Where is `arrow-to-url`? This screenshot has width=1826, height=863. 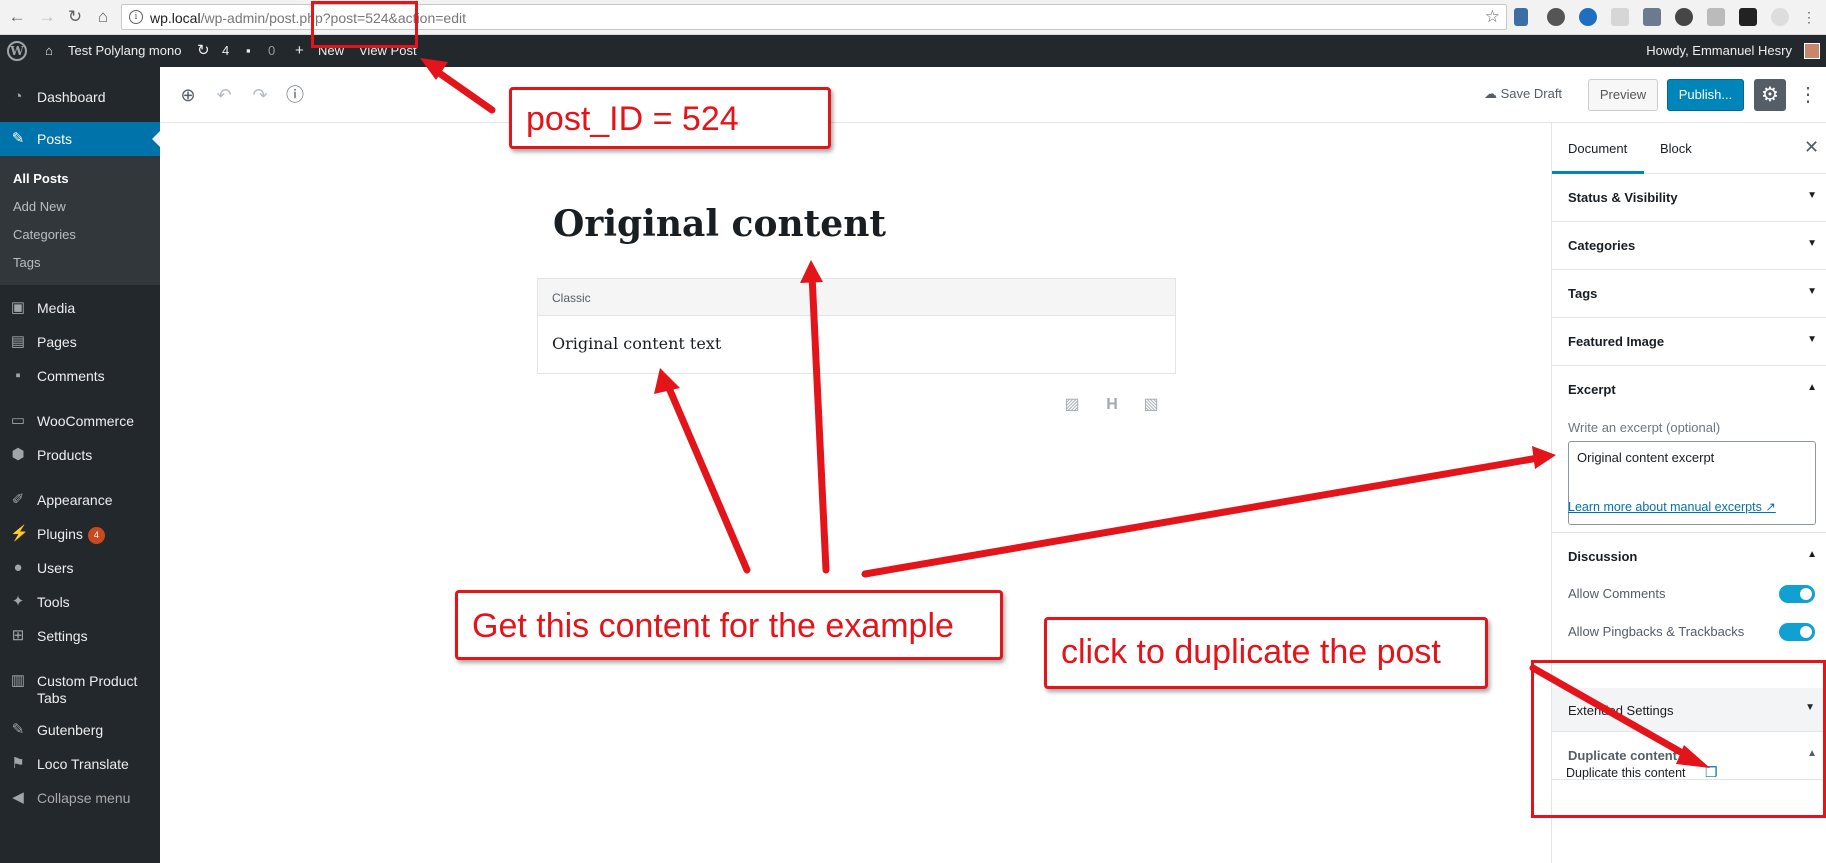 arrow-to-url is located at coordinates (462, 89).